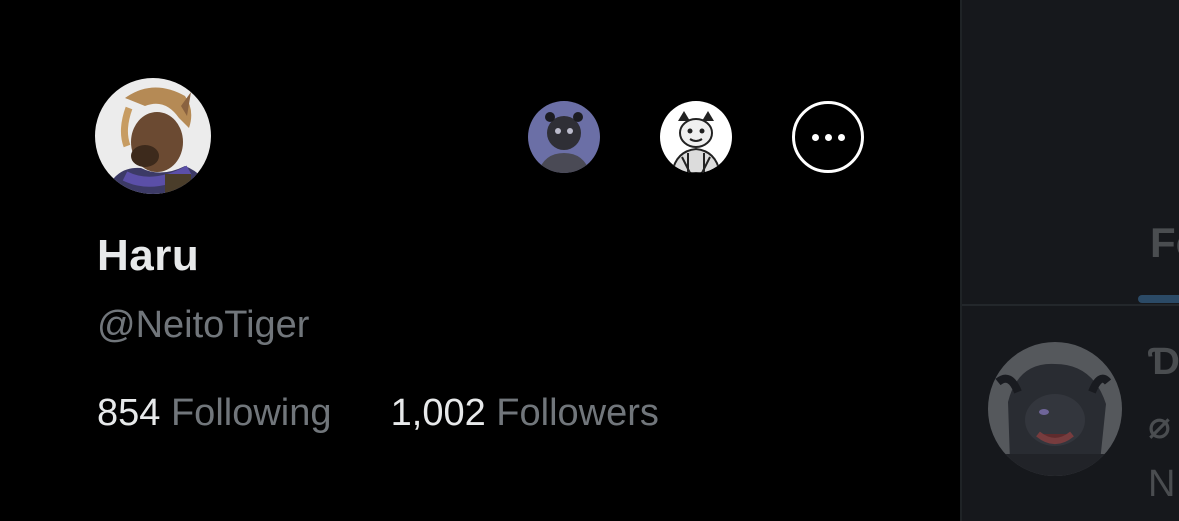 The height and width of the screenshot is (521, 1179). What do you see at coordinates (1055, 409) in the screenshot?
I see `timeline-avatar` at bounding box center [1055, 409].